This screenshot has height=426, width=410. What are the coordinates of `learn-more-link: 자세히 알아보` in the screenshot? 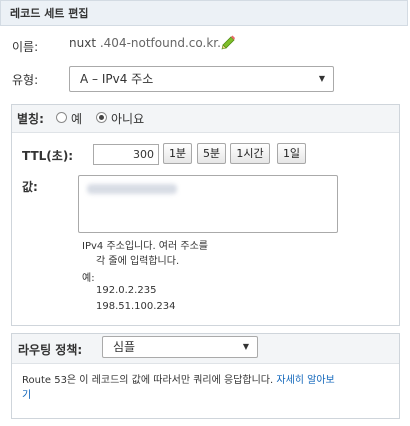 It's located at (305, 380).